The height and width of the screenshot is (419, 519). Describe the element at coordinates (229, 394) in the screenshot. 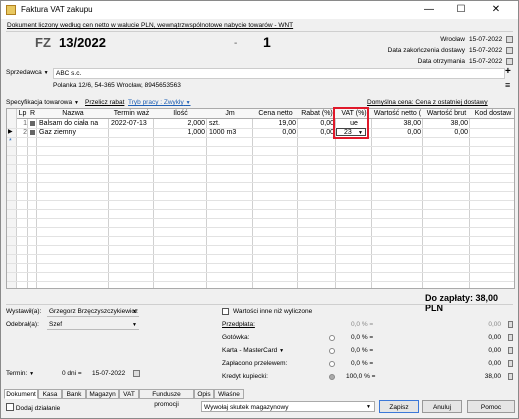

I see `tab-custom: Właśne` at that location.